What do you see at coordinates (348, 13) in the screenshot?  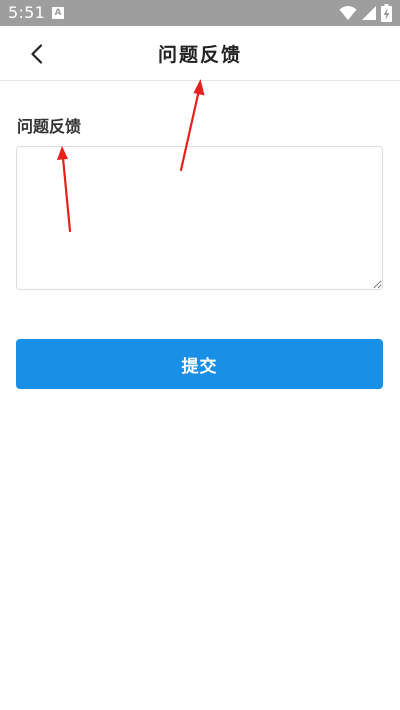 I see `wifi-icon` at bounding box center [348, 13].